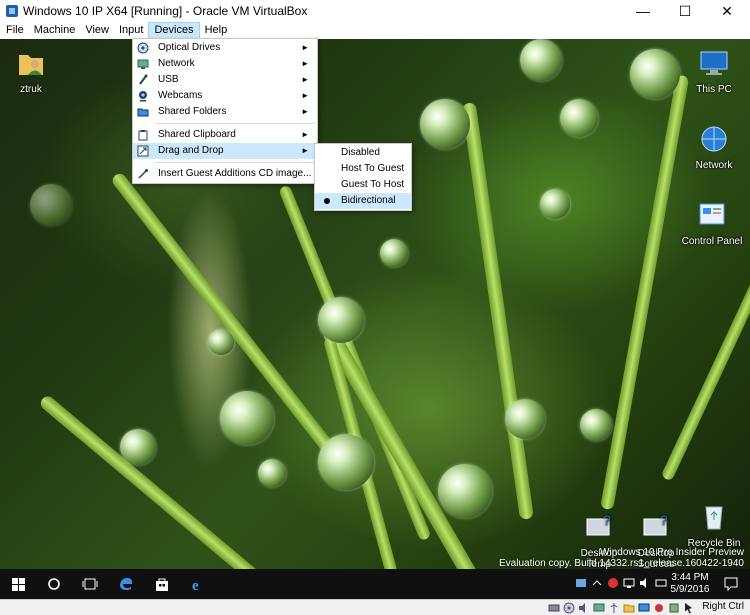 Image resolution: width=750 pixels, height=615 pixels. What do you see at coordinates (613, 583) in the screenshot?
I see `tray-warning-icon` at bounding box center [613, 583].